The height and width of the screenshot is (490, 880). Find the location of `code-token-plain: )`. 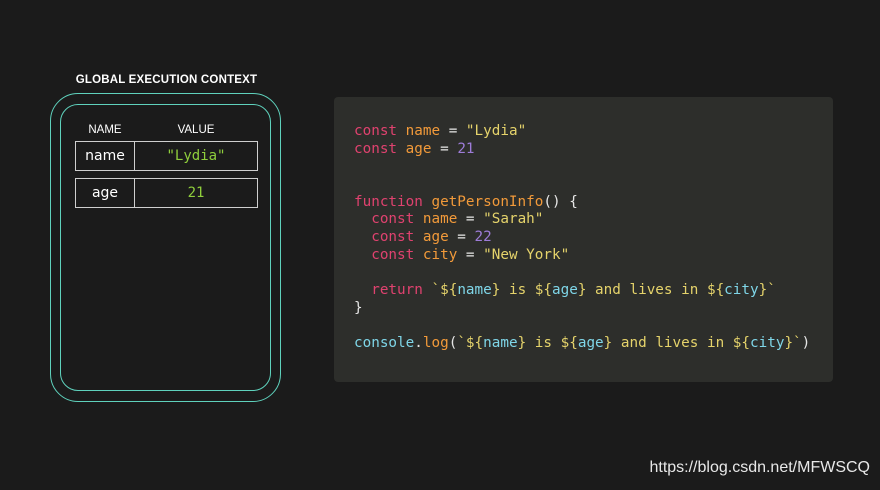

code-token-plain: ) is located at coordinates (806, 343).